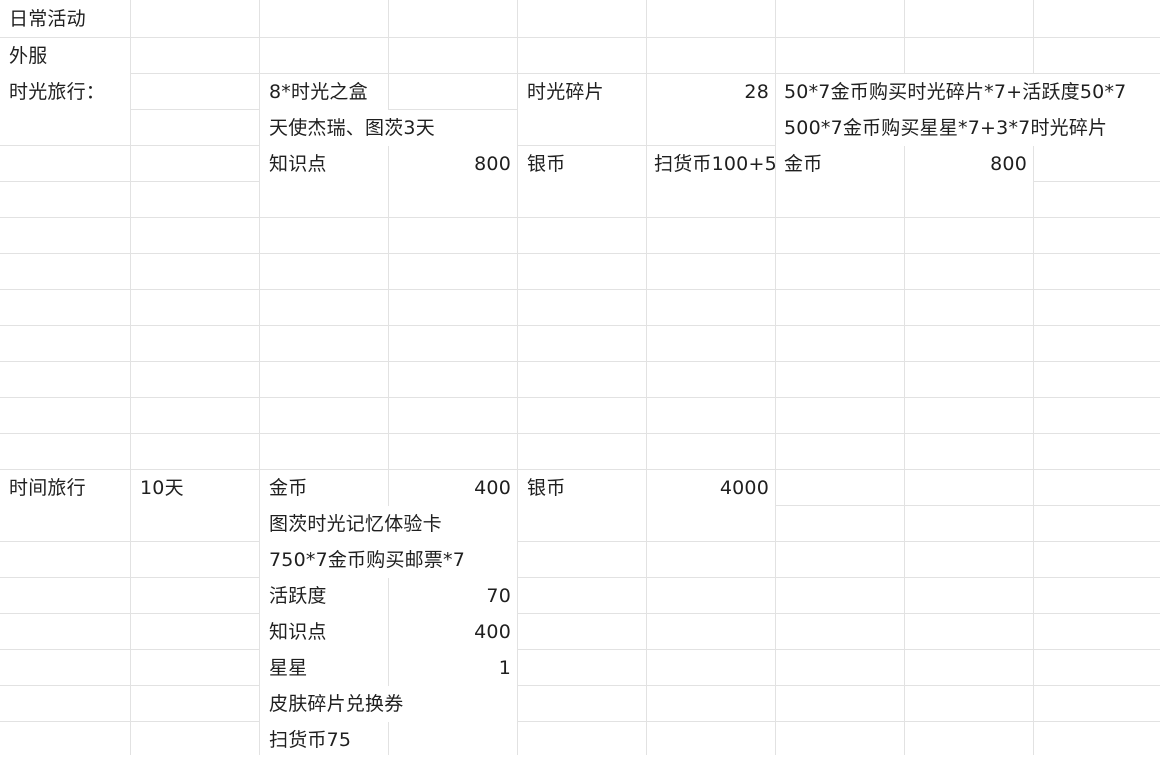 Image resolution: width=1160 pixels, height=758 pixels. Describe the element at coordinates (582, 488) in the screenshot. I see `cell-e14: 银币` at that location.